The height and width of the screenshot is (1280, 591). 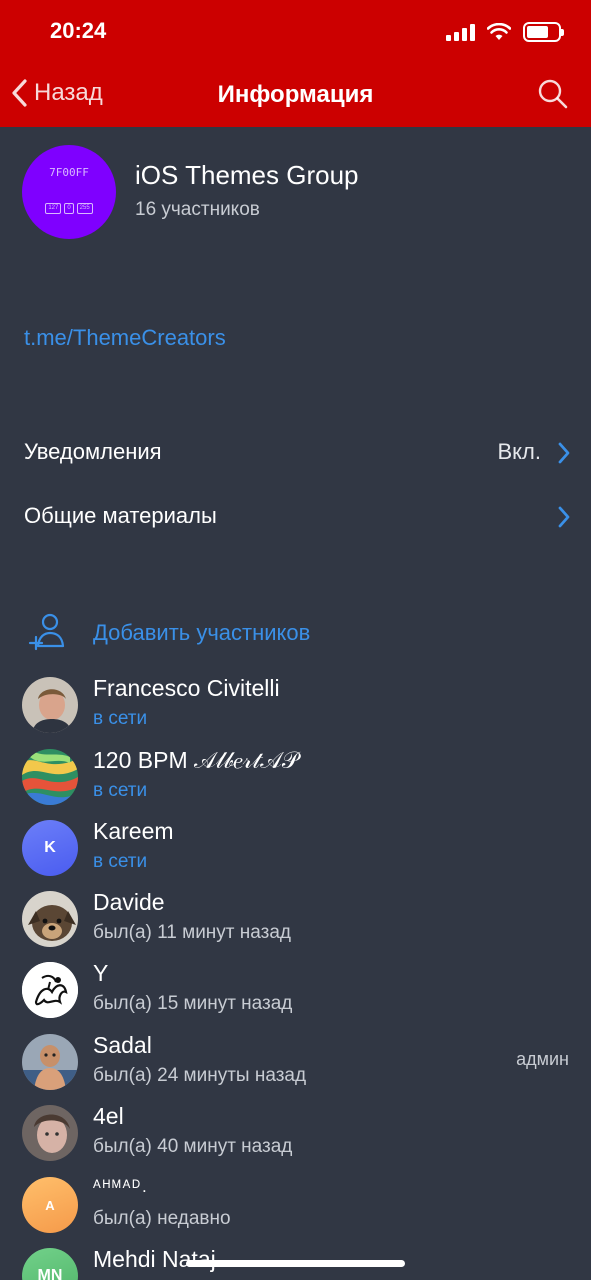 I want to click on wifi-icon, so click(x=499, y=31).